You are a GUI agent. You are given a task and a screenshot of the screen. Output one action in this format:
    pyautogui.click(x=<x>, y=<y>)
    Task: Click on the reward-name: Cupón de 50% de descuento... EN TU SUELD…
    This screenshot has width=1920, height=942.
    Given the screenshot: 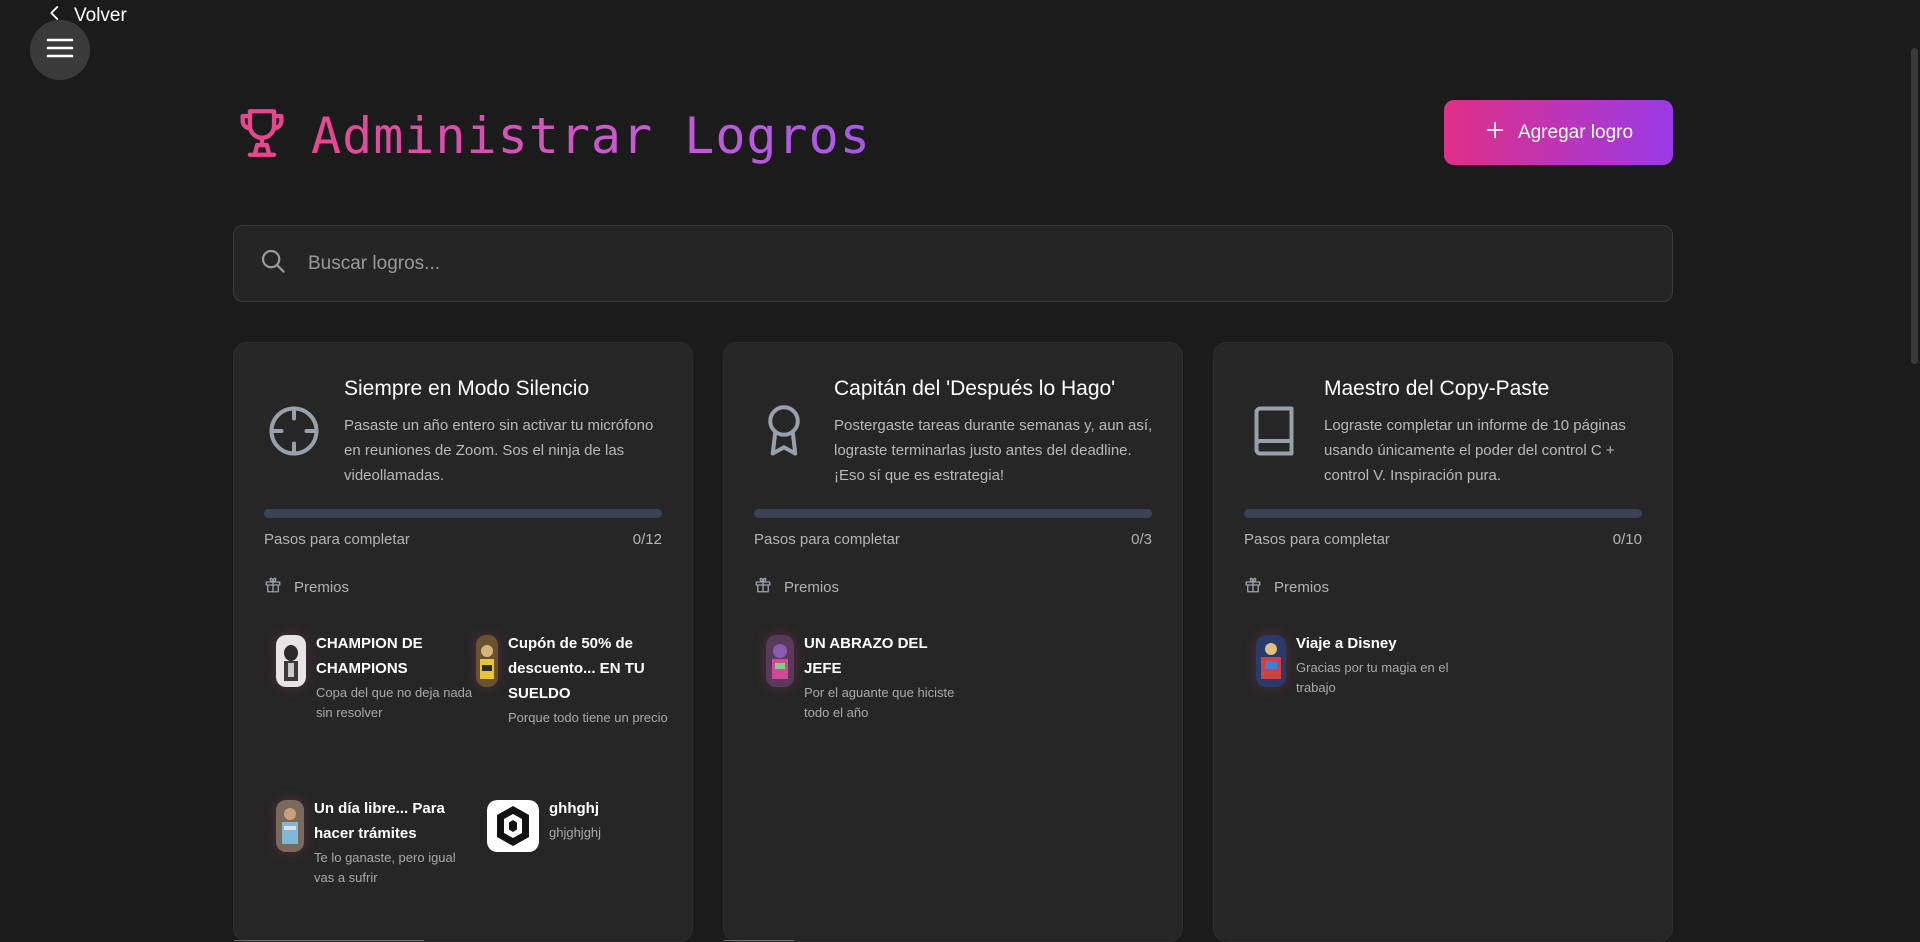 What is the action you would take?
    pyautogui.click(x=576, y=668)
    